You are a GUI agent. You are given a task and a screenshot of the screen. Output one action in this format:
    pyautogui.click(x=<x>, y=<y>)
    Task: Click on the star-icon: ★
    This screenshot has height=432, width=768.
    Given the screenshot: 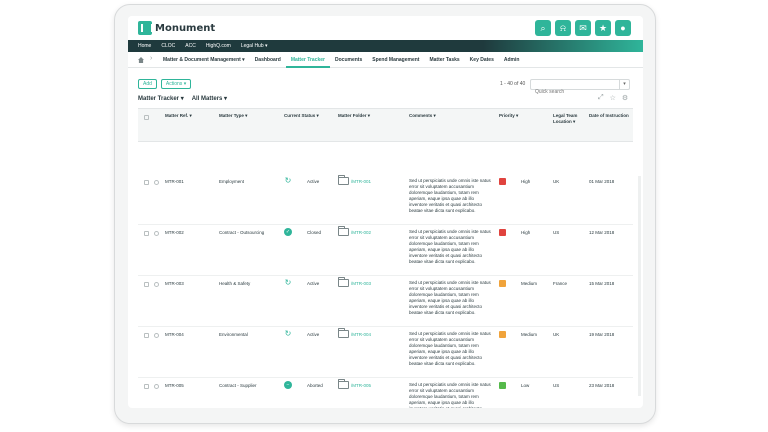 What is the action you would take?
    pyautogui.click(x=603, y=28)
    